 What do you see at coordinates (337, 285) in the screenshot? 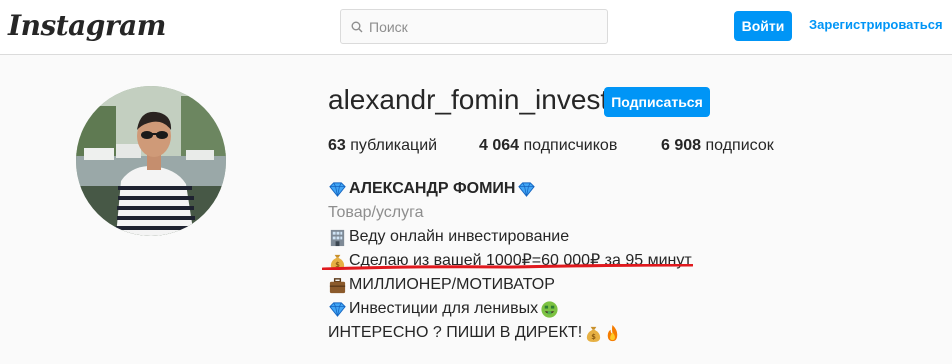
I see `briefcase-icon` at bounding box center [337, 285].